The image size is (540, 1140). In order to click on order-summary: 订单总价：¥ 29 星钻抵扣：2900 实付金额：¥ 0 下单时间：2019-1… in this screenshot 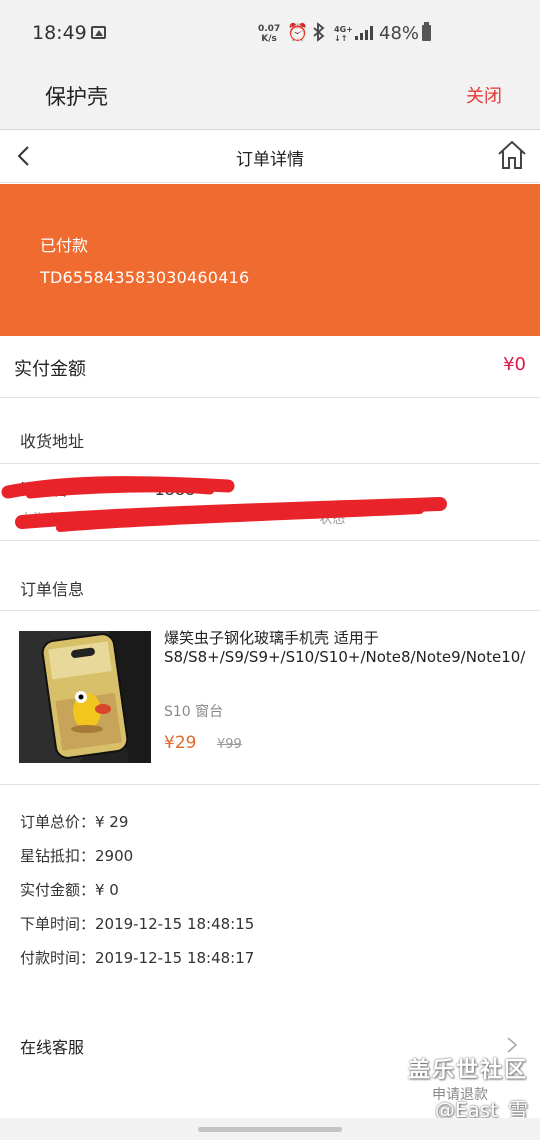, I will do `click(137, 897)`.